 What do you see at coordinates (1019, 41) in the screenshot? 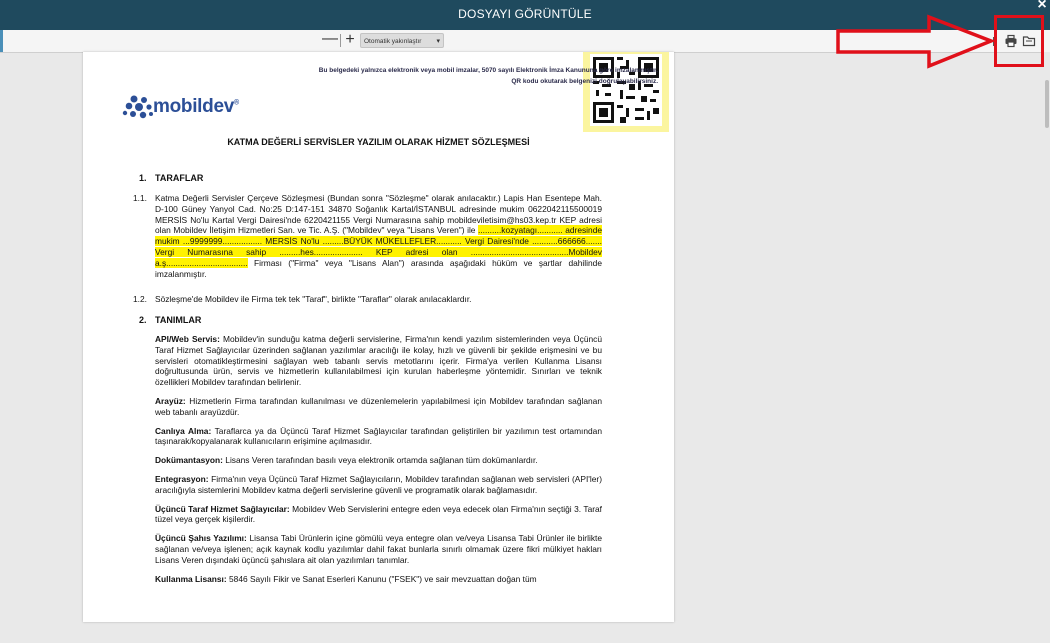
I see `annotation-highlight-box` at bounding box center [1019, 41].